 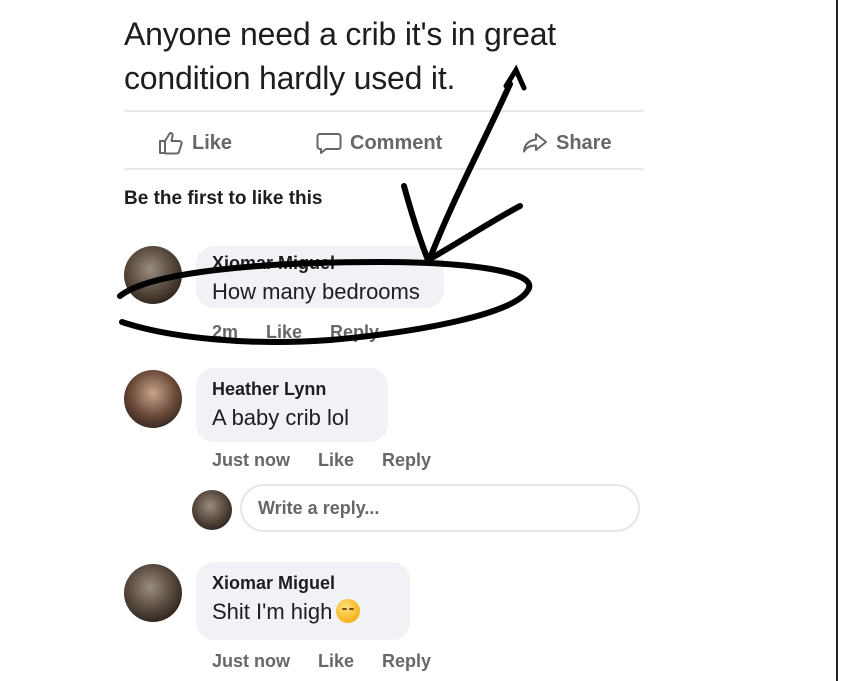 What do you see at coordinates (225, 332) in the screenshot?
I see `comment-time: 2m` at bounding box center [225, 332].